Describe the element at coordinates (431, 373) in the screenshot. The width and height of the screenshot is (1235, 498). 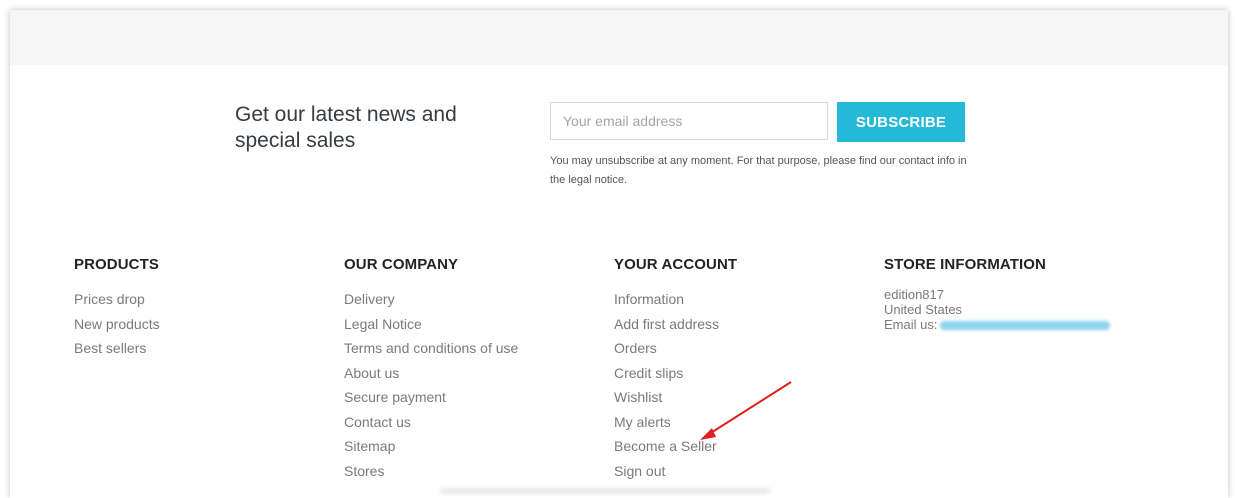
I see `footer-link-about-us: About us` at that location.